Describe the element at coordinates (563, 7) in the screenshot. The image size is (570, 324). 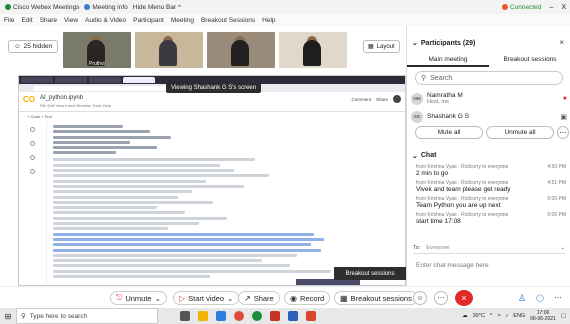
I see `close-button: X` at that location.